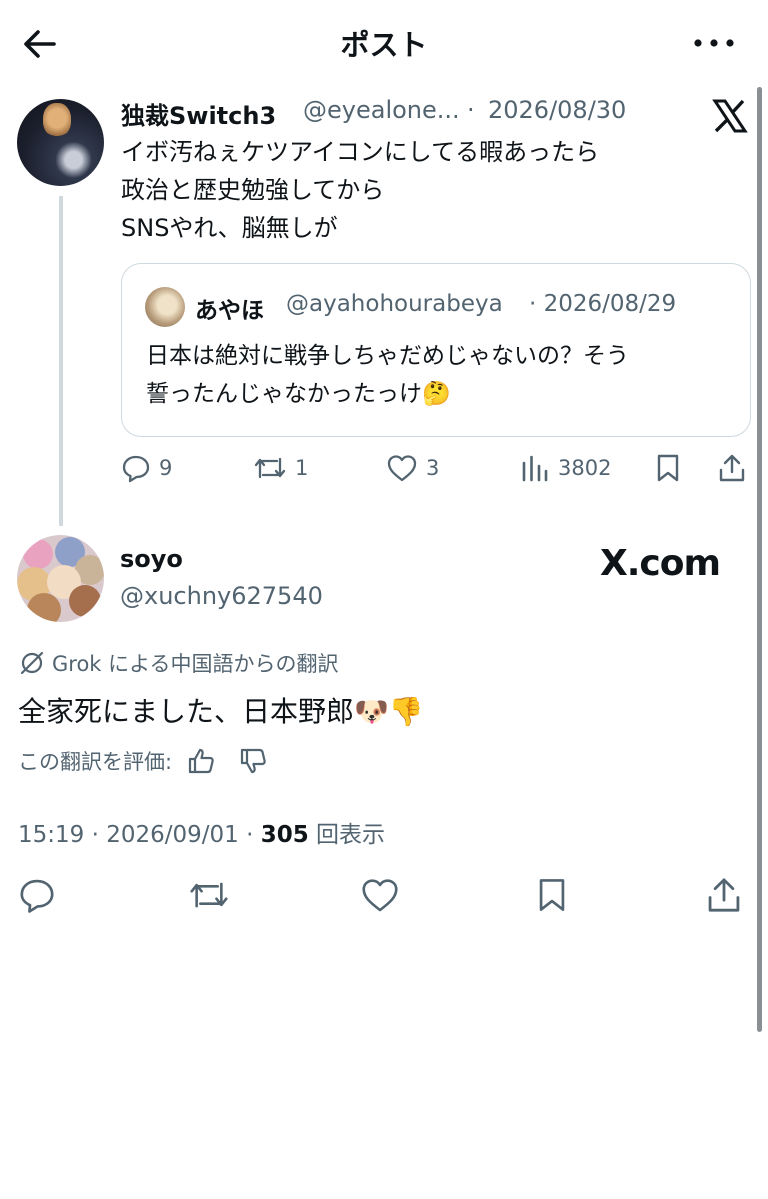 This screenshot has width=768, height=1199. I want to click on view-count: 305, so click(284, 835).